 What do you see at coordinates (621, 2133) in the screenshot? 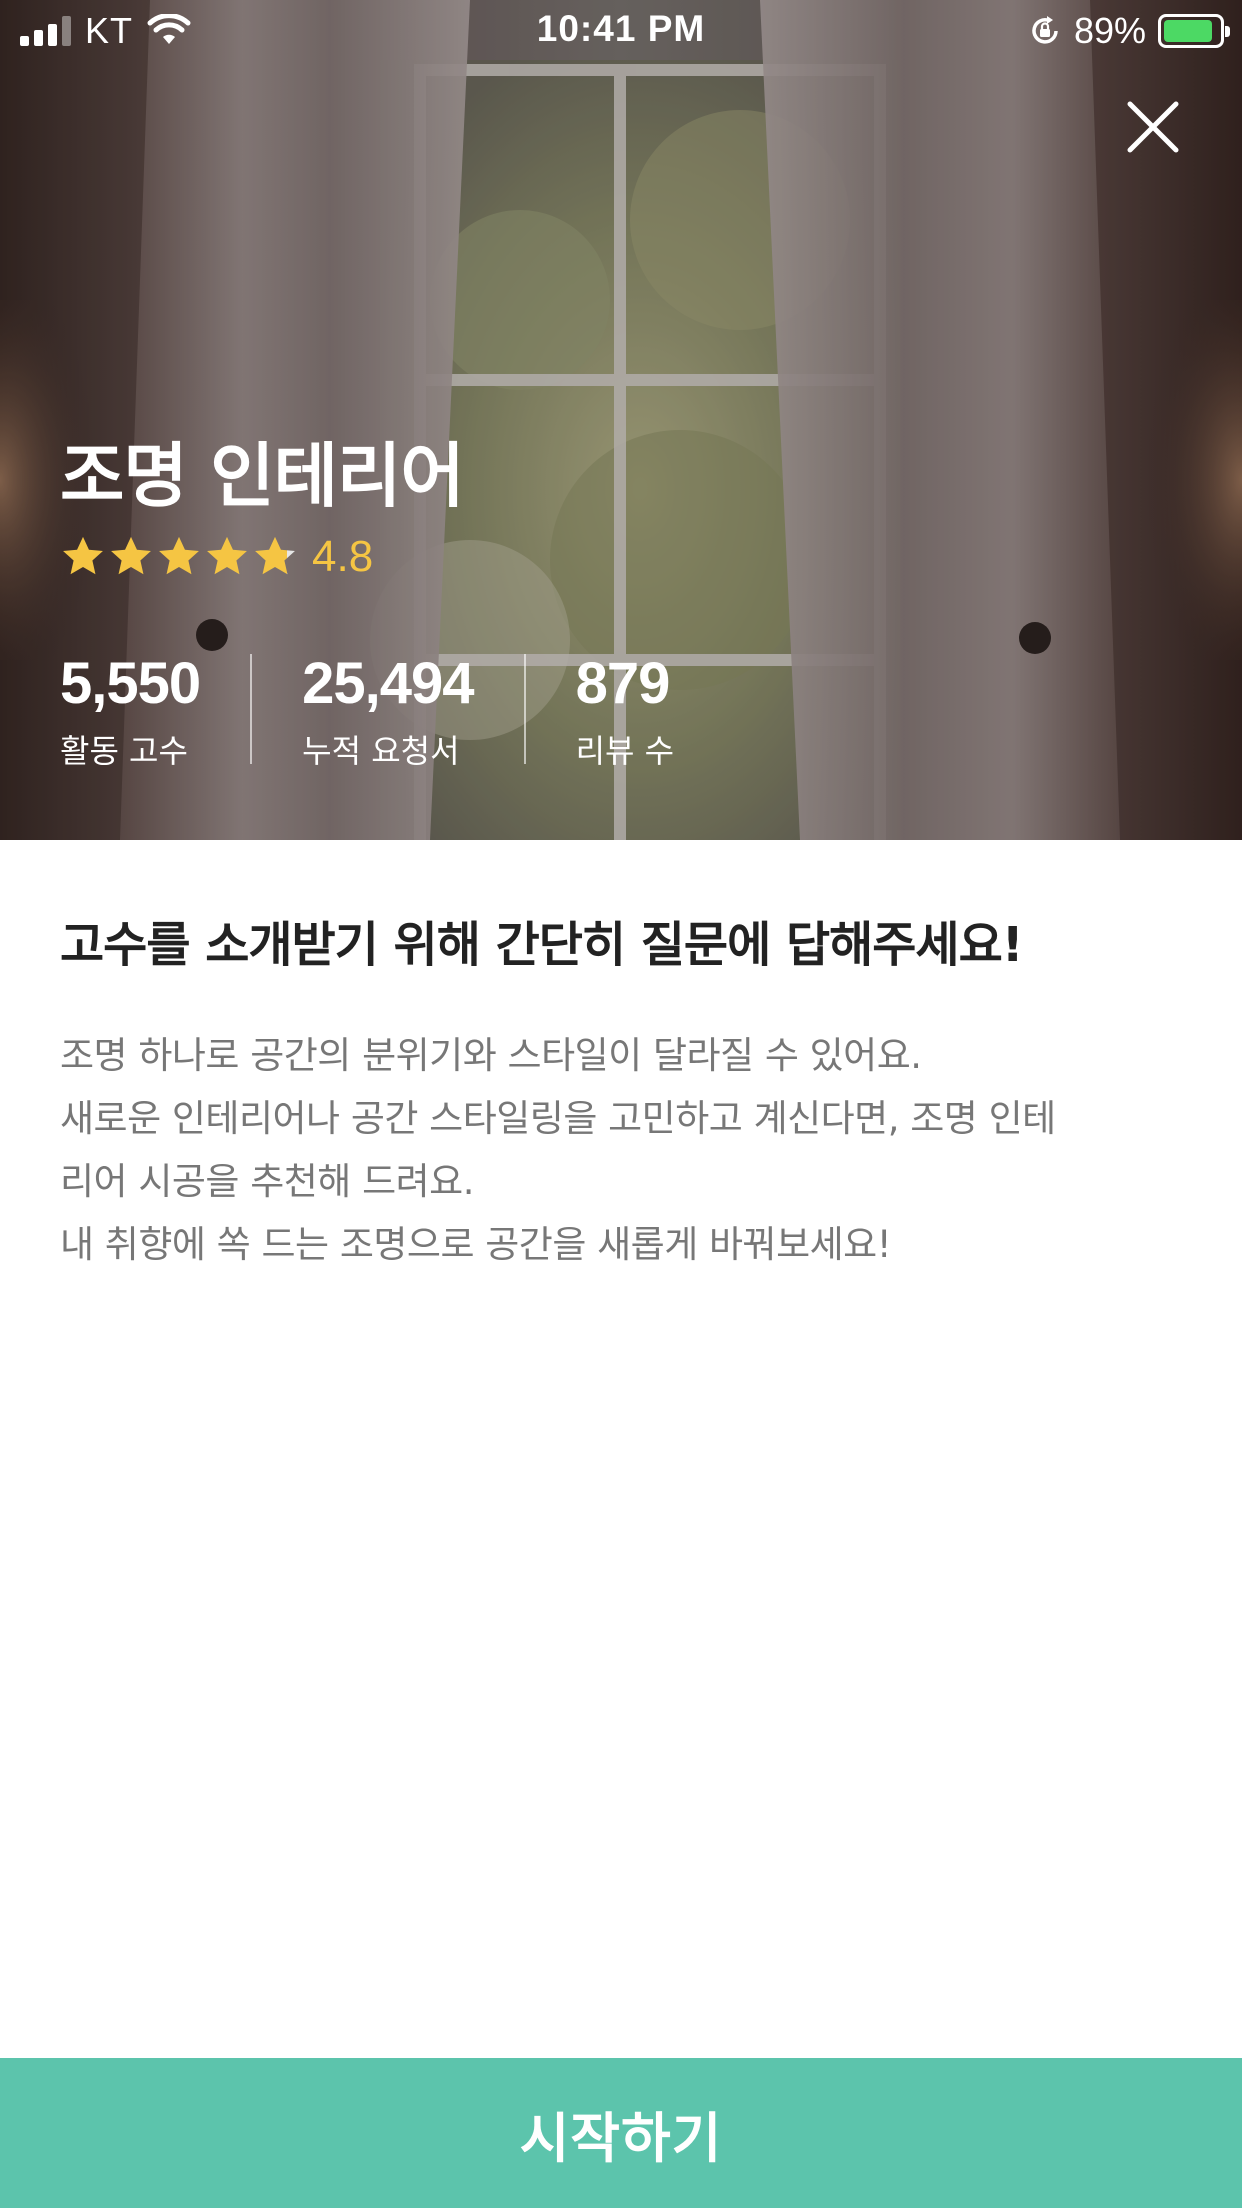
I see `start-button: 시작하기` at bounding box center [621, 2133].